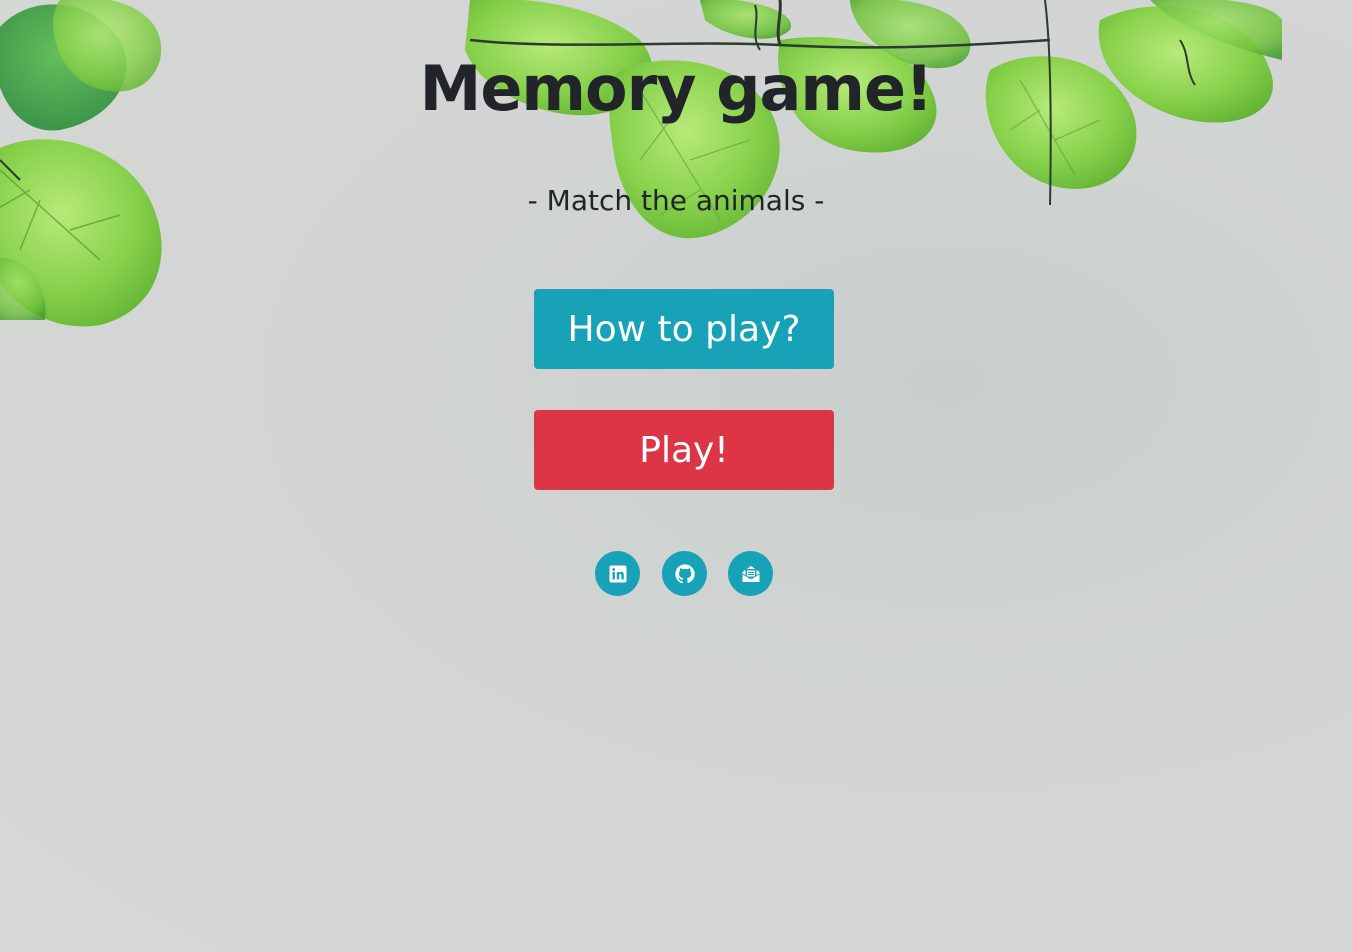 Image resolution: width=1352 pixels, height=952 pixels. I want to click on mail-icon, so click(751, 574).